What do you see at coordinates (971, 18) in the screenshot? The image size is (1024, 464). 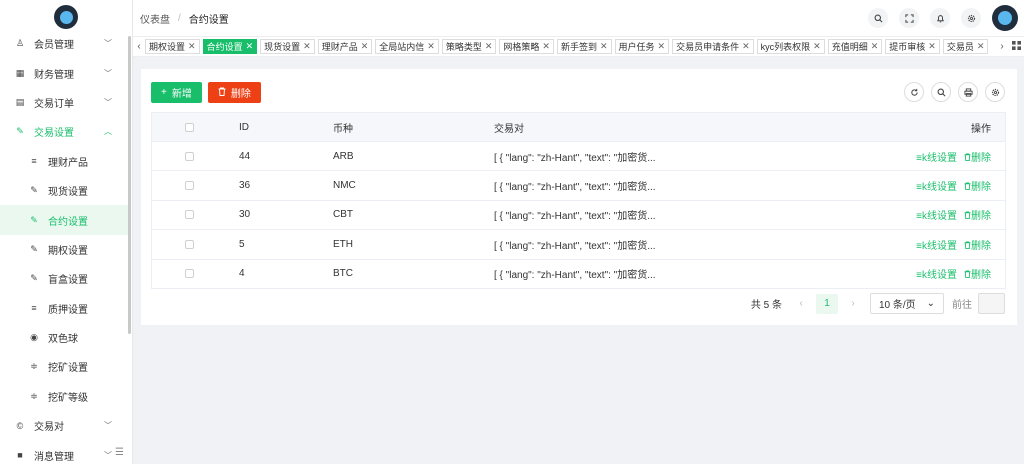 I see `gear-icon` at bounding box center [971, 18].